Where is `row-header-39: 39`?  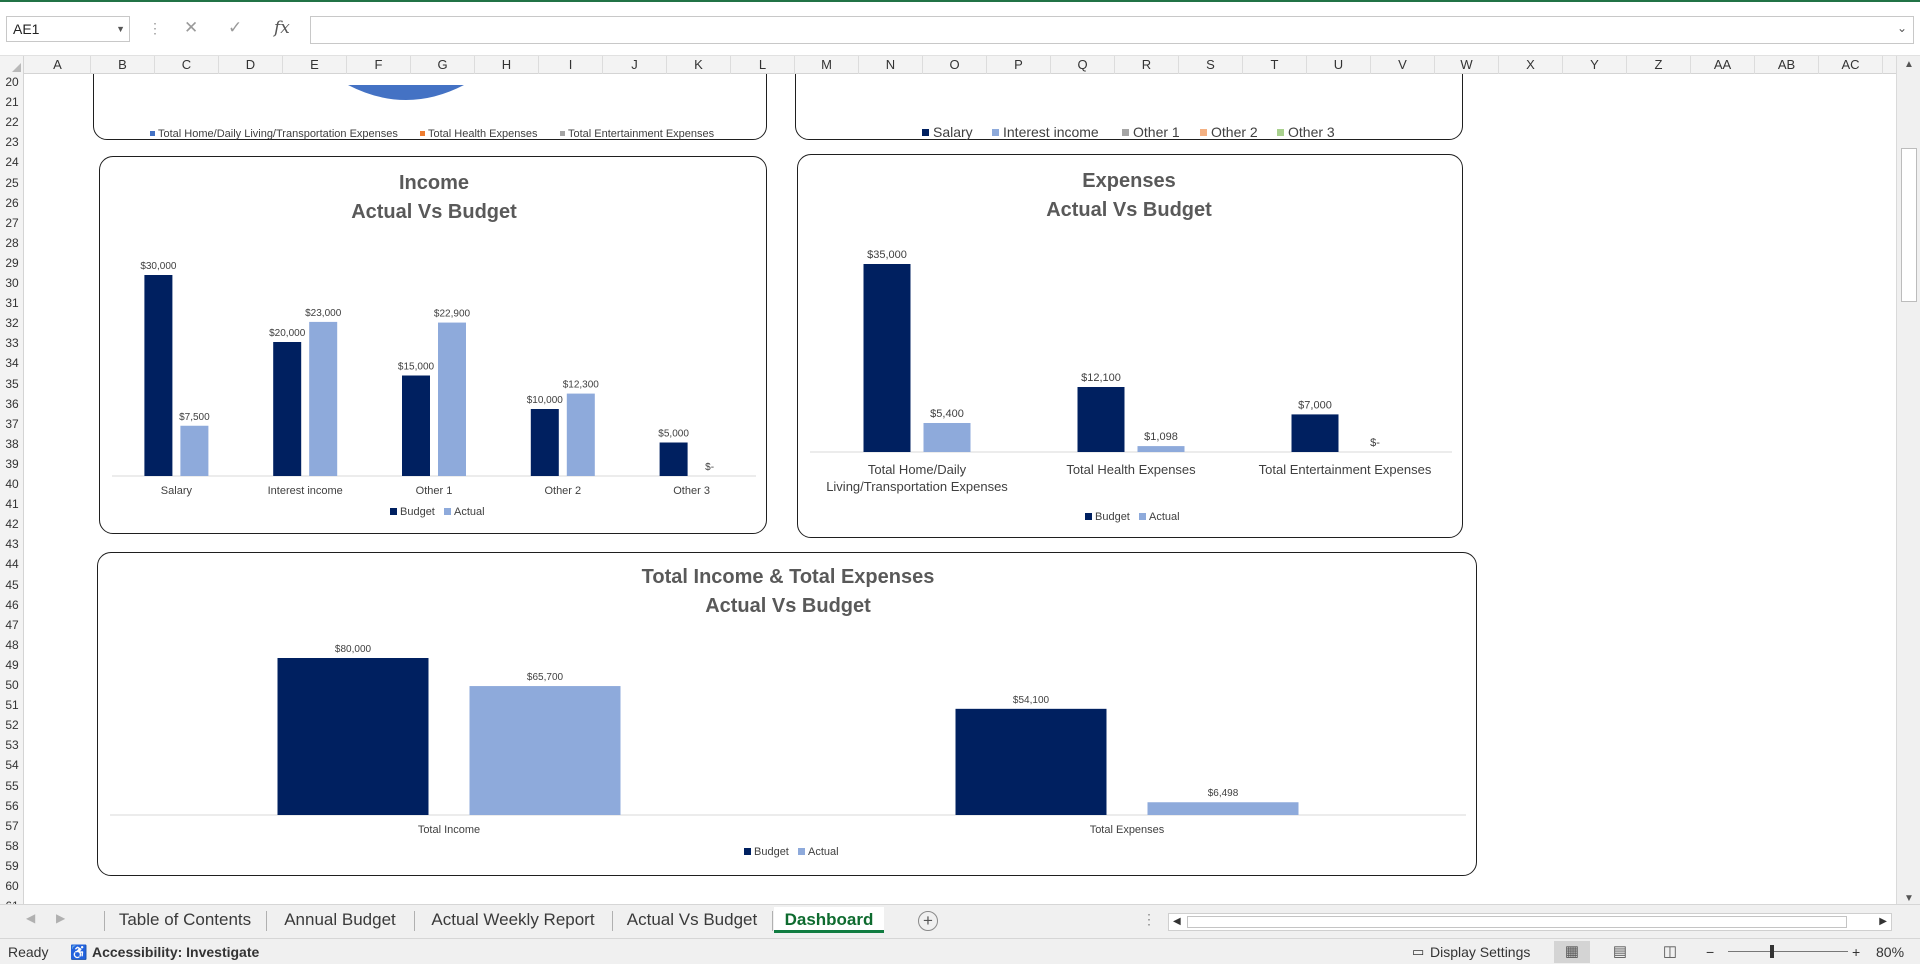
row-header-39: 39 is located at coordinates (11, 464).